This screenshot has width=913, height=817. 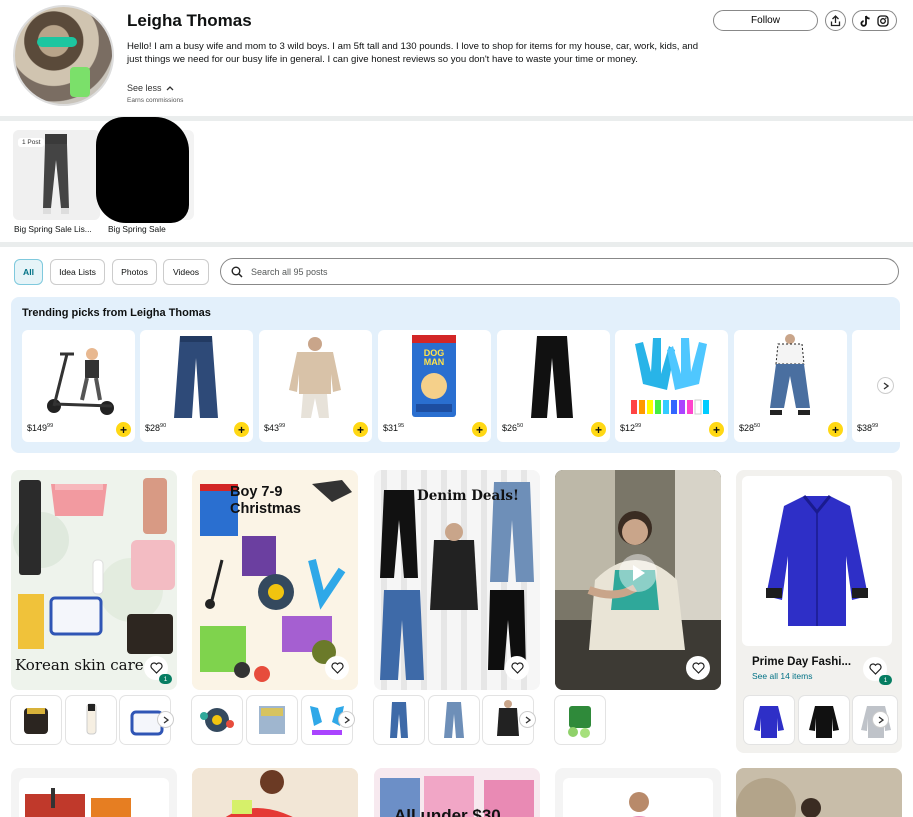 What do you see at coordinates (196, 386) in the screenshot?
I see `trending-item: $2890 +` at bounding box center [196, 386].